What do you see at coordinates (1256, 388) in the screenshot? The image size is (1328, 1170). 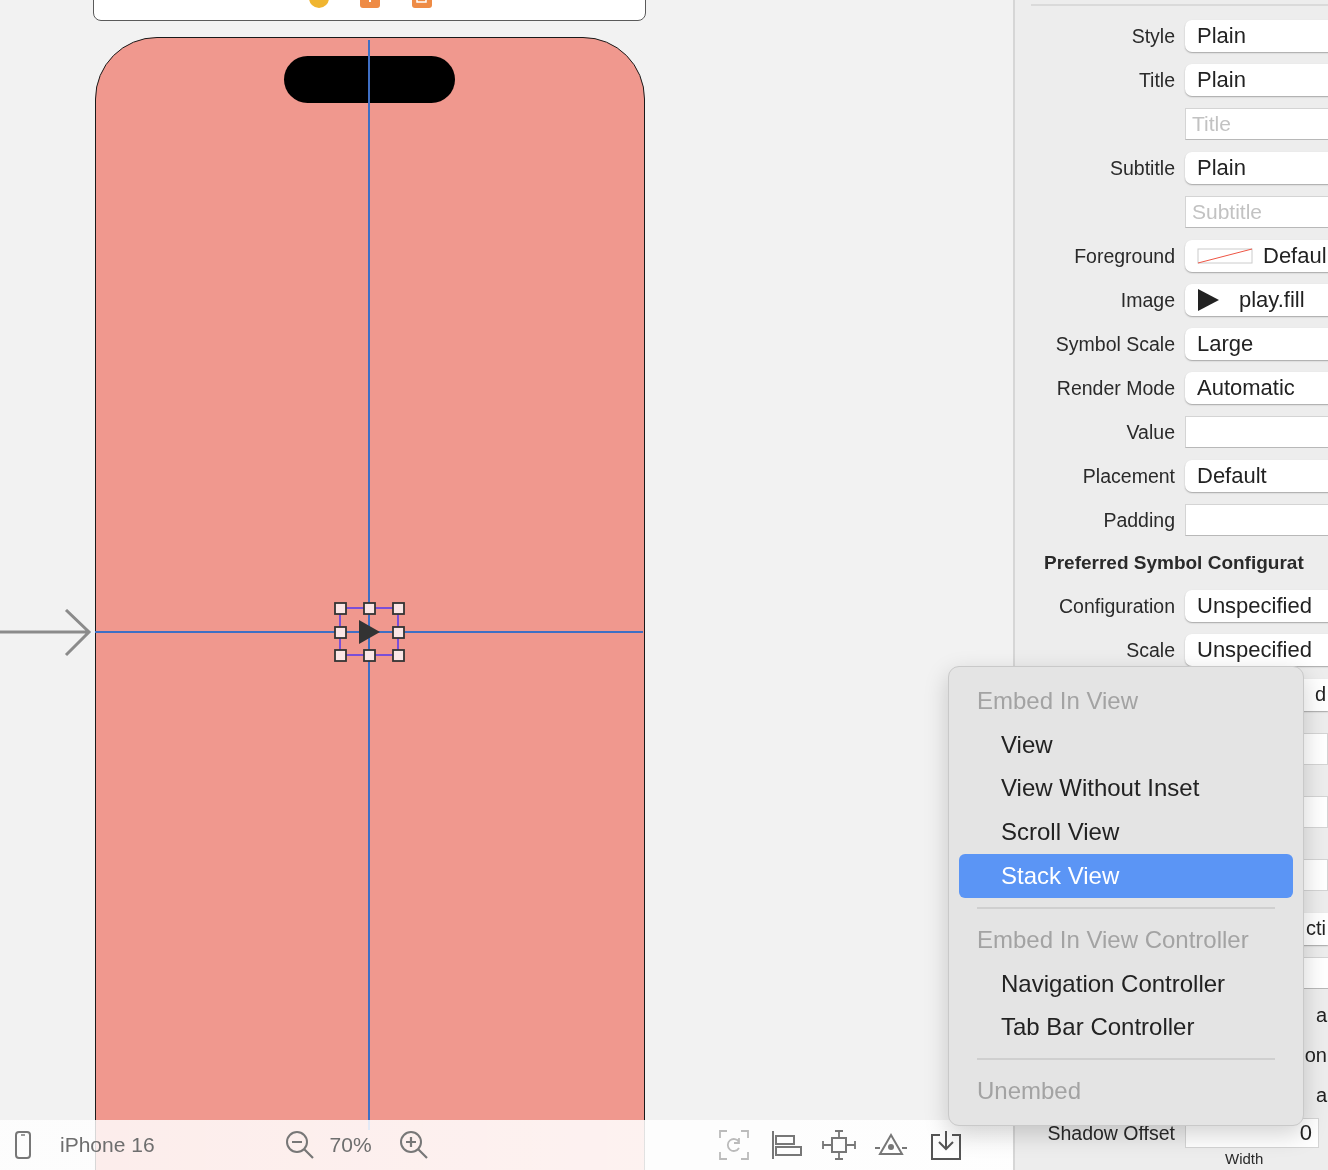 I see `popup-button: Automatic` at bounding box center [1256, 388].